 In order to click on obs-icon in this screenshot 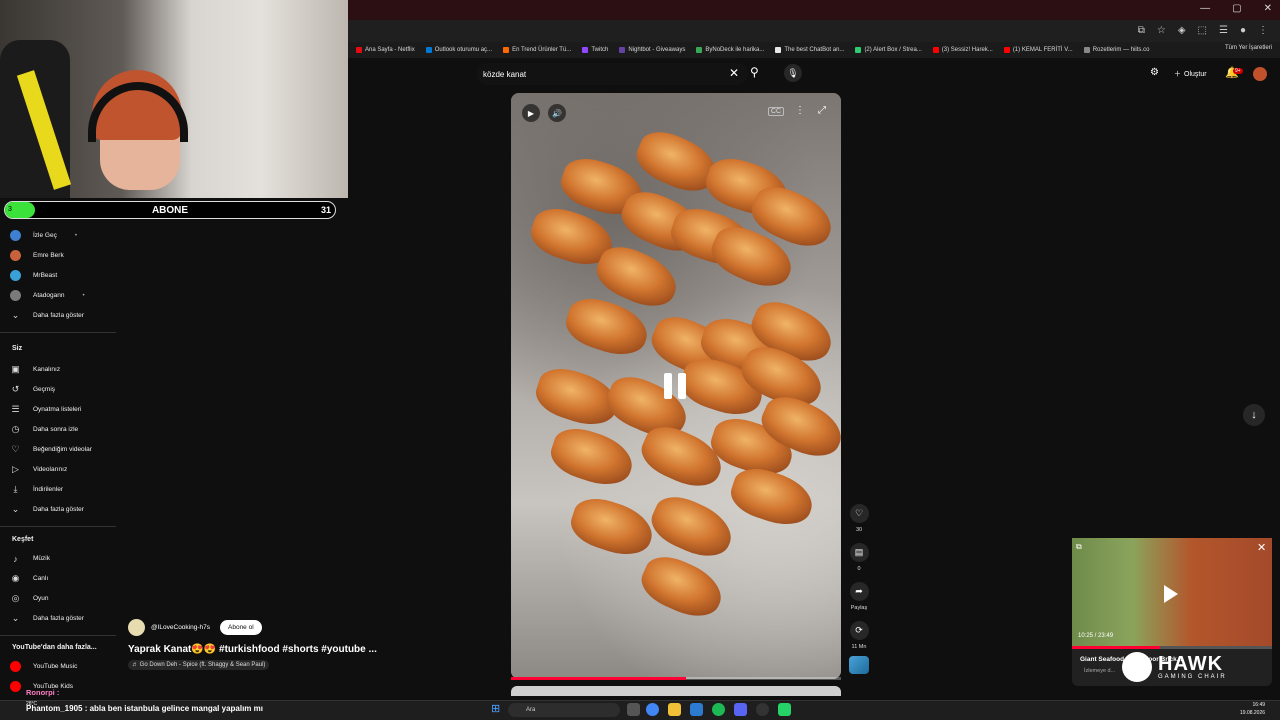, I will do `click(762, 709)`.